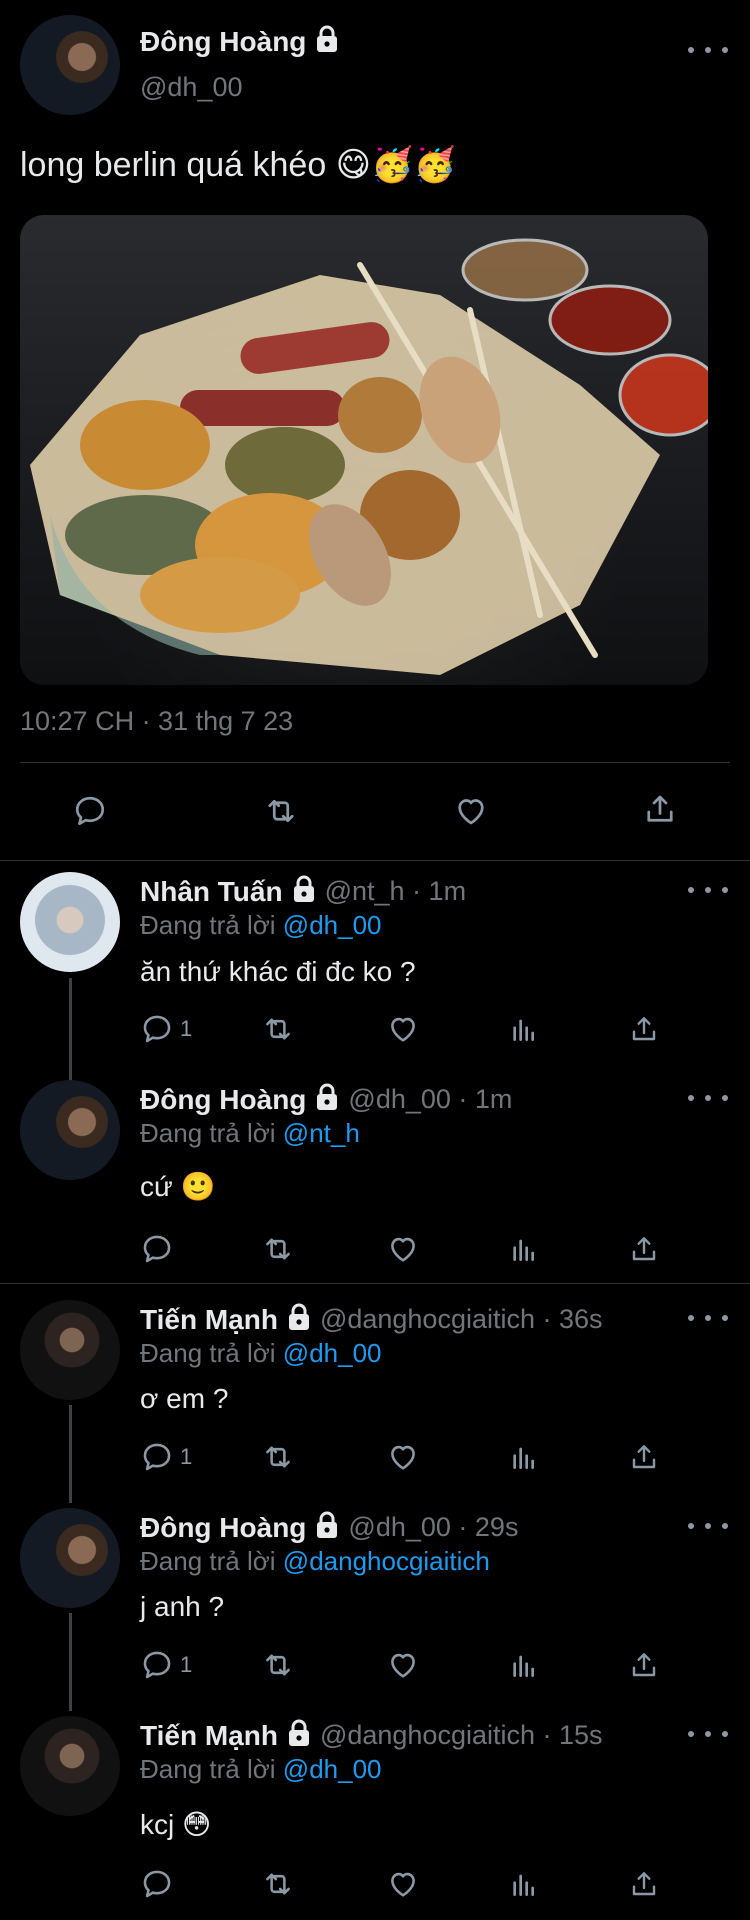 Image resolution: width=750 pixels, height=1920 pixels. What do you see at coordinates (176, 1824) in the screenshot?
I see `reply-text: kcj 😳` at bounding box center [176, 1824].